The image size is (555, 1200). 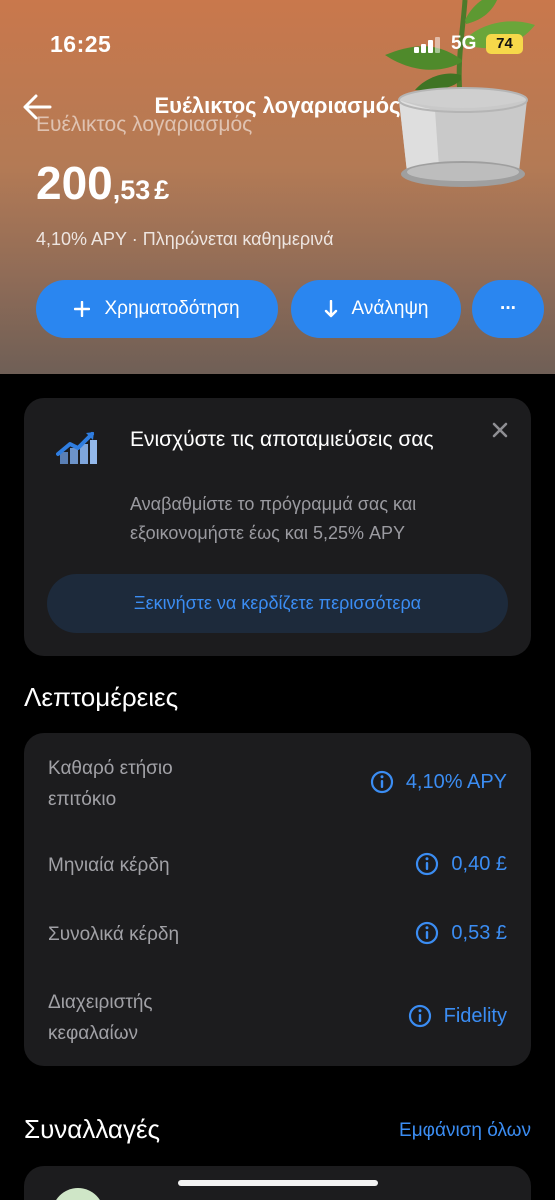 What do you see at coordinates (277, 934) in the screenshot?
I see `details-row-total: Συνολικά κέρδη 0,53 £` at bounding box center [277, 934].